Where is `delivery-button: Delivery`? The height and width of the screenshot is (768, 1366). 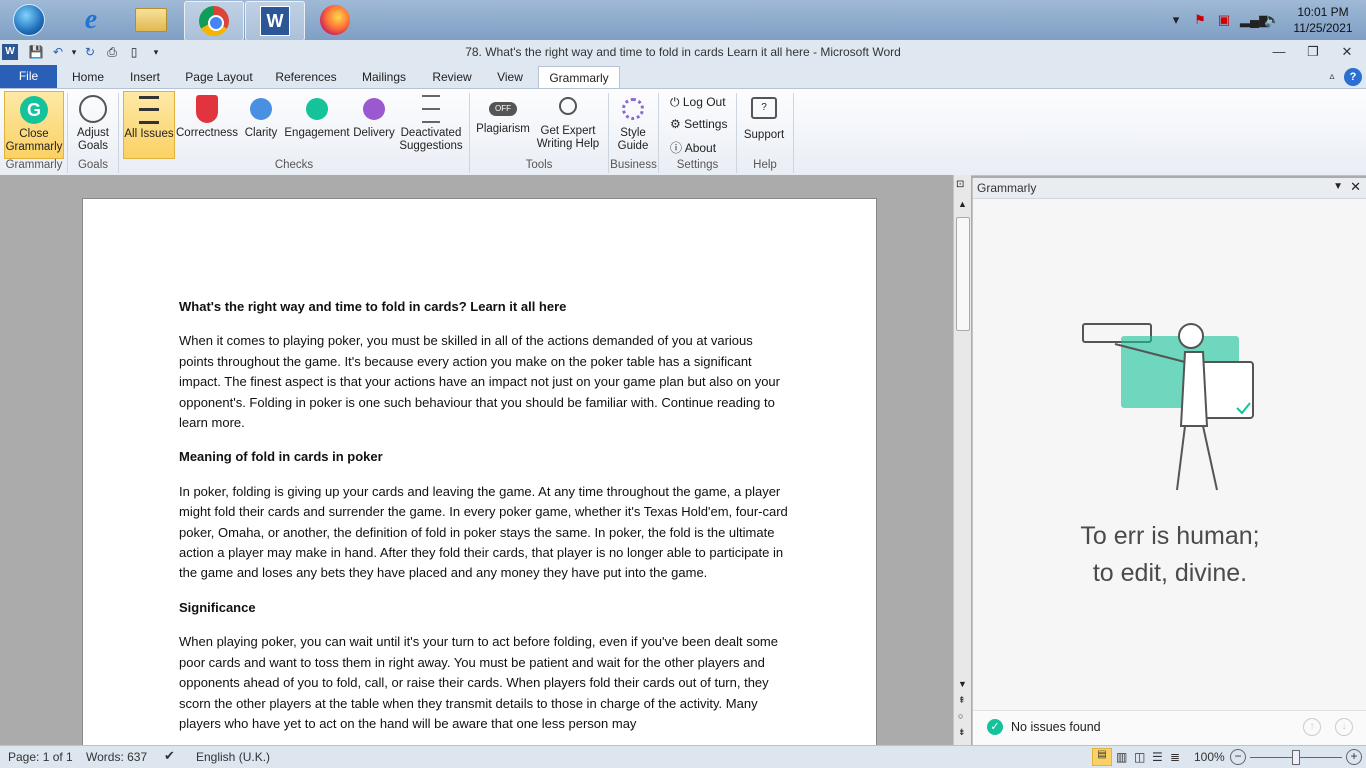 delivery-button: Delivery is located at coordinates (374, 124).